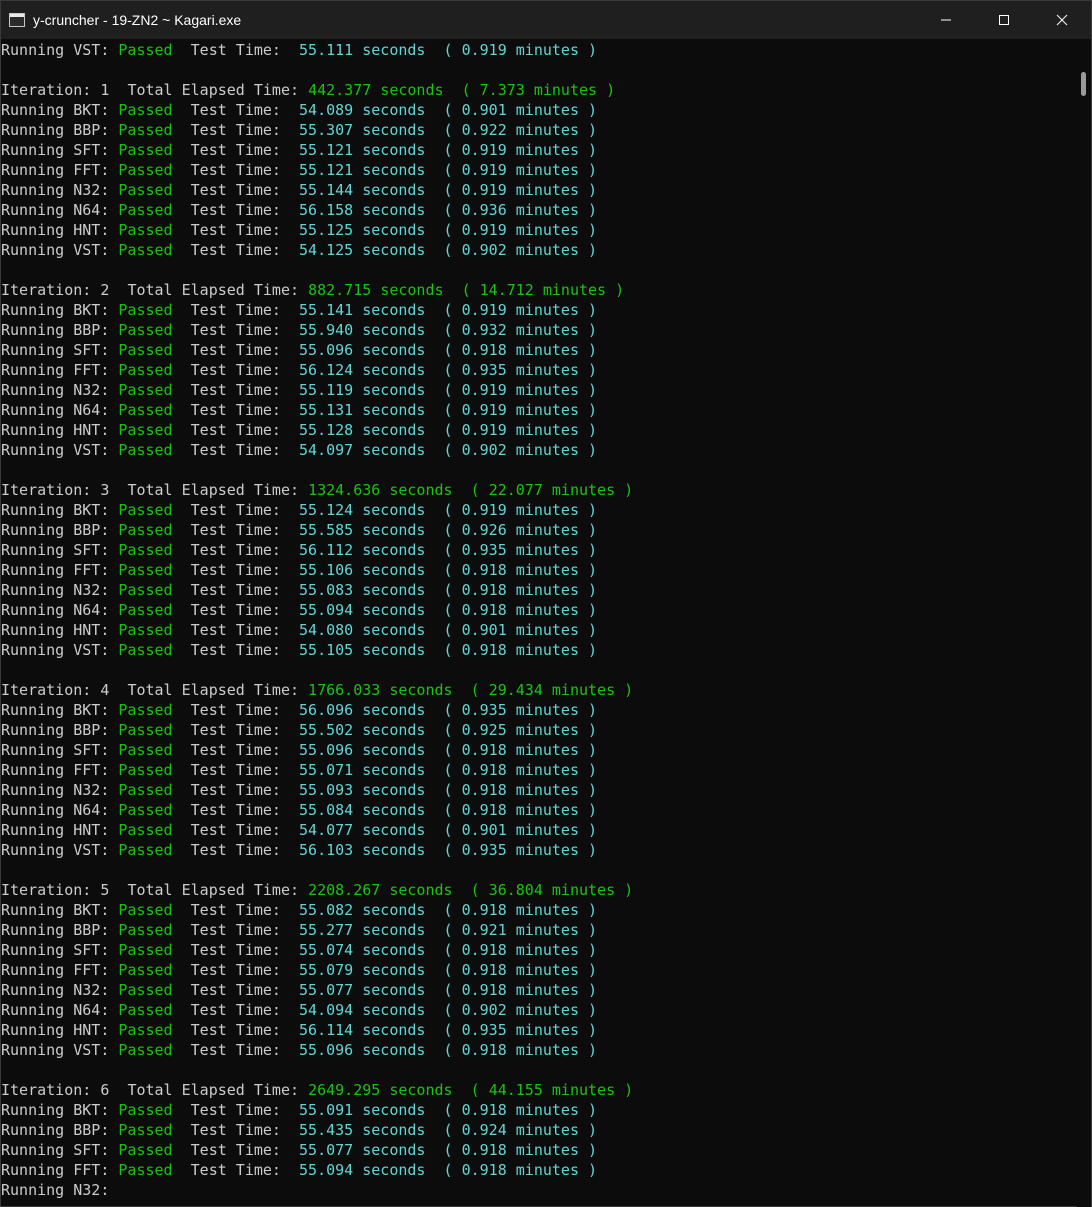 The image size is (1092, 1207). I want to click on test-minutes: 0.918, so click(484, 790).